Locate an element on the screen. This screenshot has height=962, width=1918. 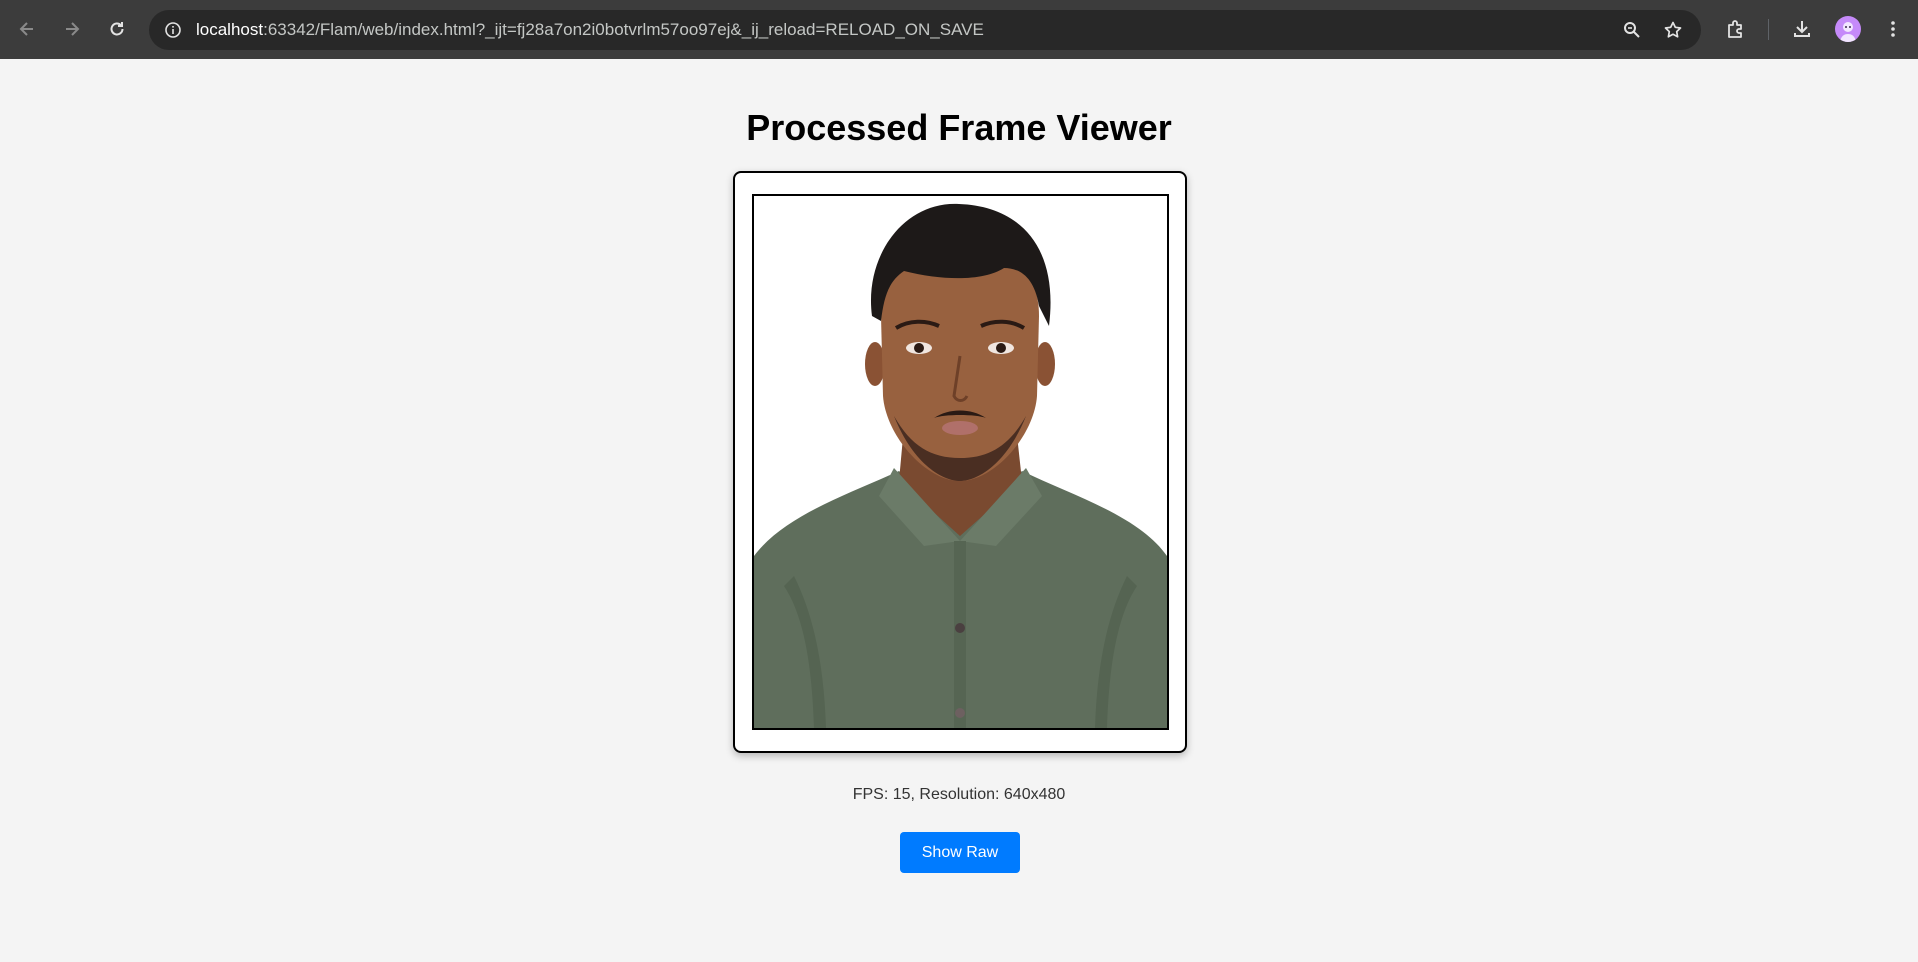
site-info-icon is located at coordinates (173, 30).